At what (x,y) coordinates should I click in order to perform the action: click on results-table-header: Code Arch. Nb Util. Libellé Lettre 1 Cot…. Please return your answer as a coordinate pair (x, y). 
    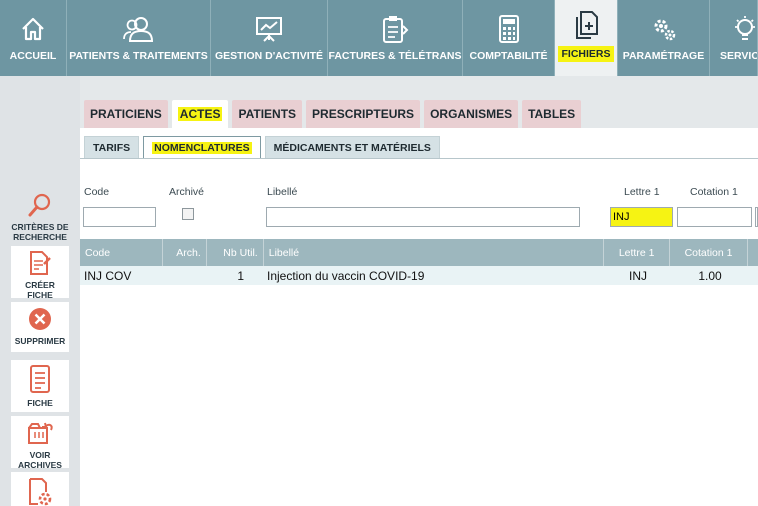
    Looking at the image, I should click on (419, 252).